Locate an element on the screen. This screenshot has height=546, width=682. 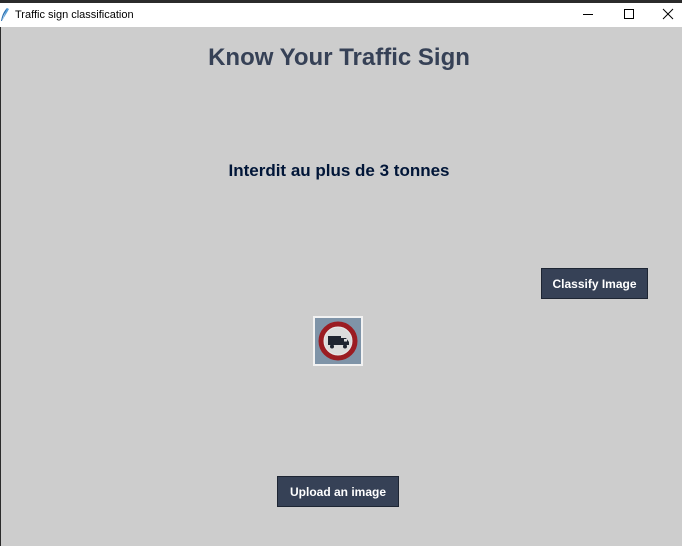
minimize-button is located at coordinates (588, 14).